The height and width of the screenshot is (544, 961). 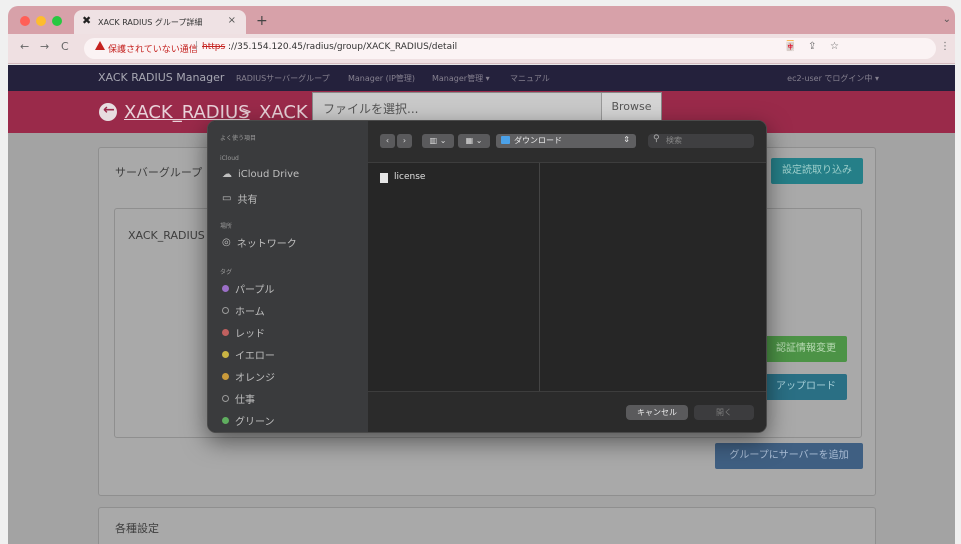 What do you see at coordinates (266, 244) in the screenshot?
I see `sidebar-item-label: ネットワーク` at bounding box center [266, 244].